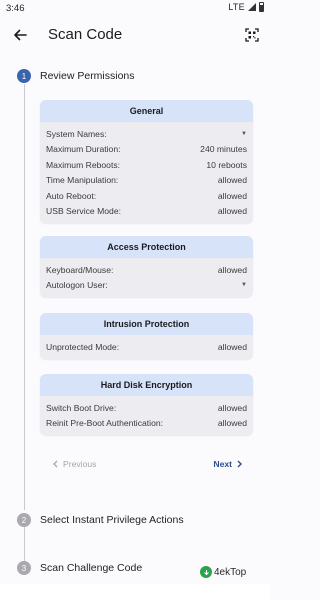 This screenshot has height=600, width=320. What do you see at coordinates (77, 285) in the screenshot?
I see `permission-label: Autologon User:` at bounding box center [77, 285].